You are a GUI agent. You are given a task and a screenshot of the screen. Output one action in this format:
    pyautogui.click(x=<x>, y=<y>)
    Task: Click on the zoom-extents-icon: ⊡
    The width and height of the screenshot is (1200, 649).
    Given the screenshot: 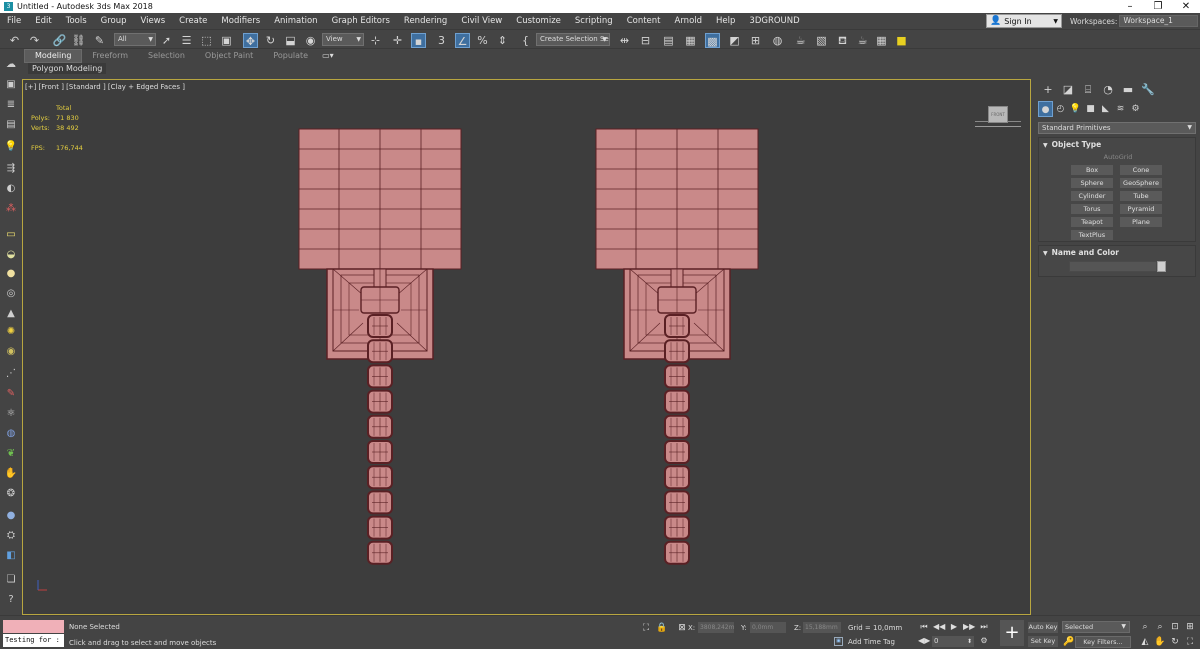 What is the action you would take?
    pyautogui.click(x=1175, y=627)
    